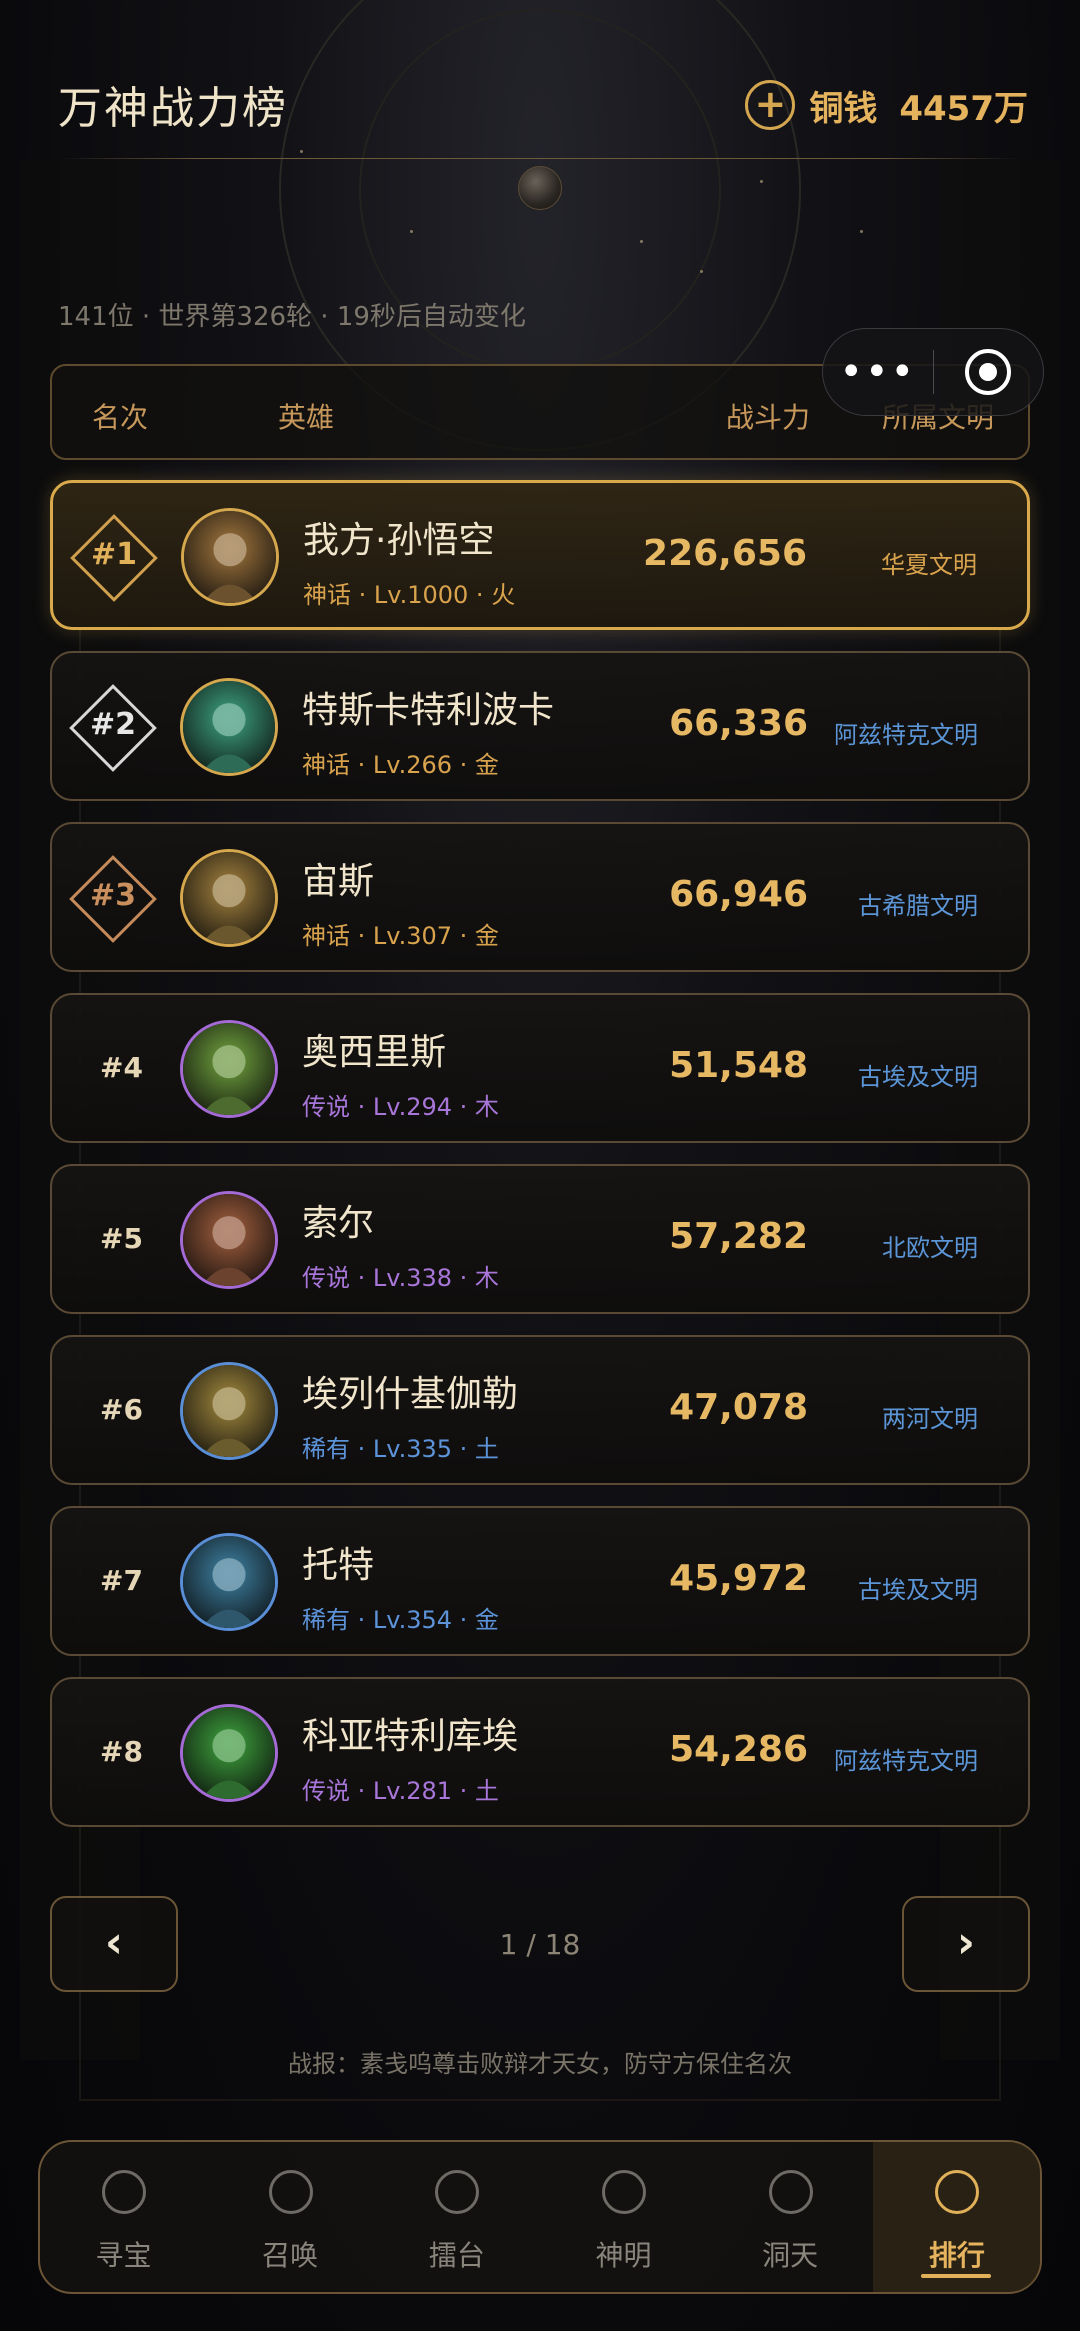  I want to click on treasure-icon, so click(124, 2192).